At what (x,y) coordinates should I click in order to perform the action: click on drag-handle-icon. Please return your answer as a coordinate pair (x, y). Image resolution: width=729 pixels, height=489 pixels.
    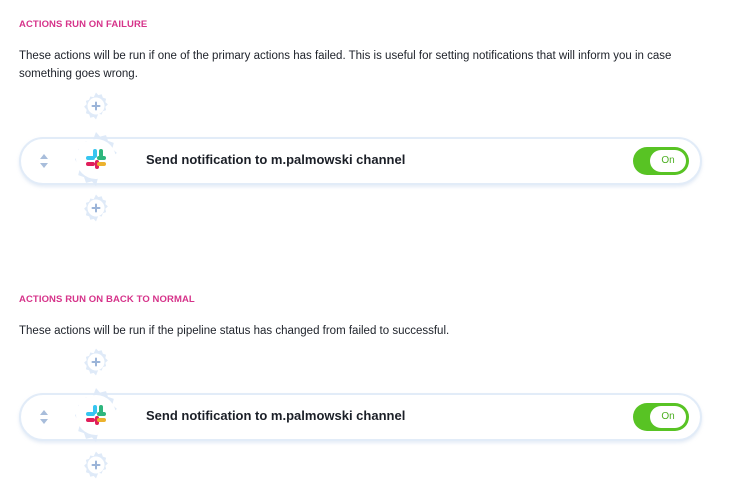
    Looking at the image, I should click on (44, 417).